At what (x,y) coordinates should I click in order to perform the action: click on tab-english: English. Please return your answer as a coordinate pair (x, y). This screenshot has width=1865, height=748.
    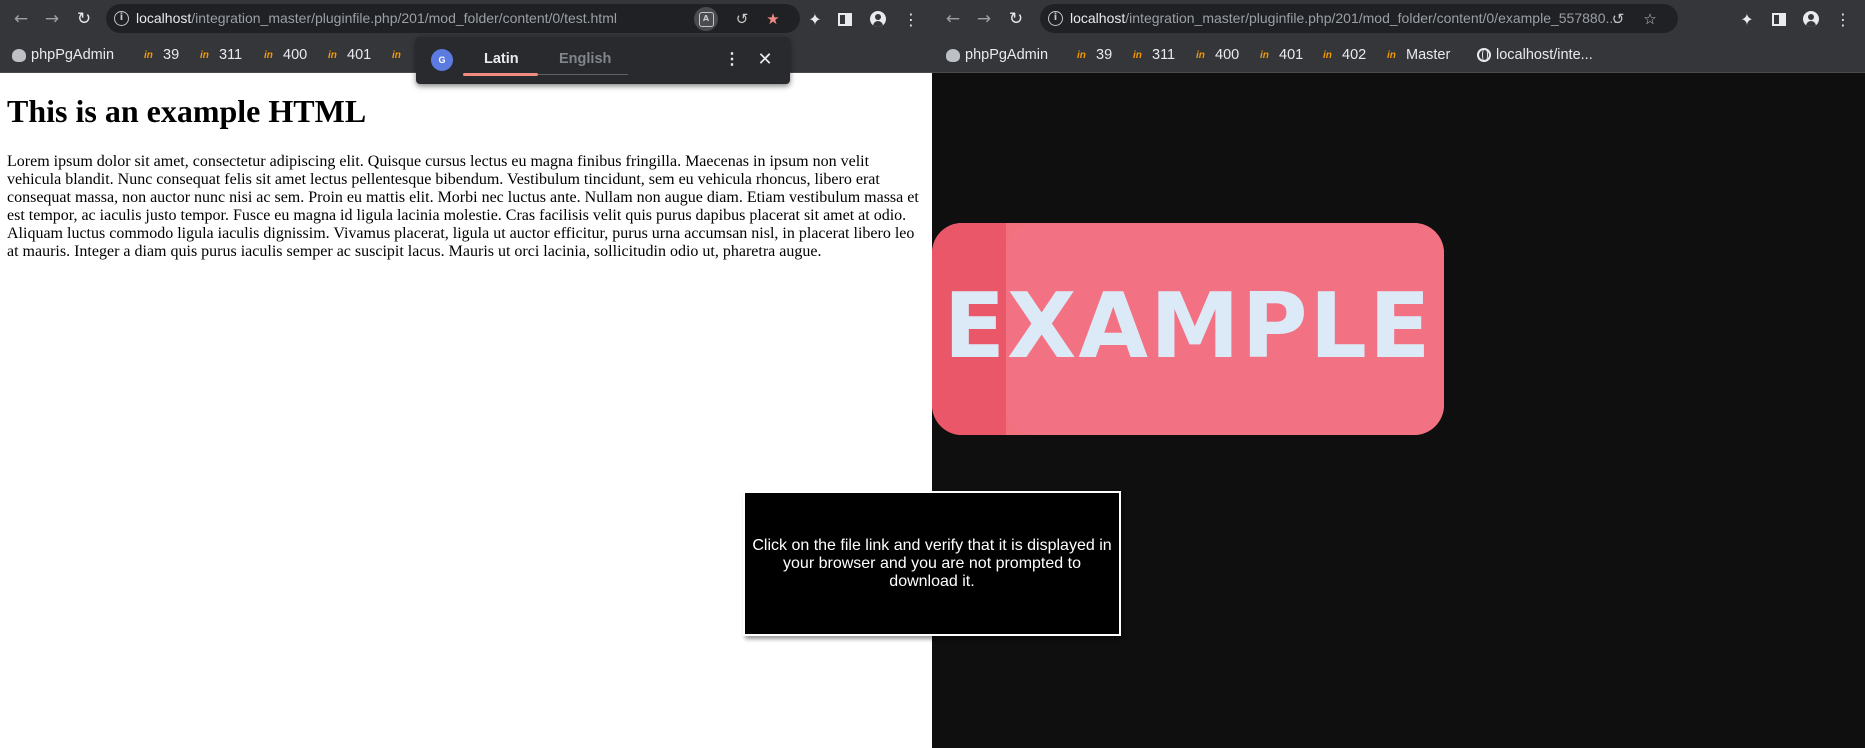
    Looking at the image, I should click on (585, 59).